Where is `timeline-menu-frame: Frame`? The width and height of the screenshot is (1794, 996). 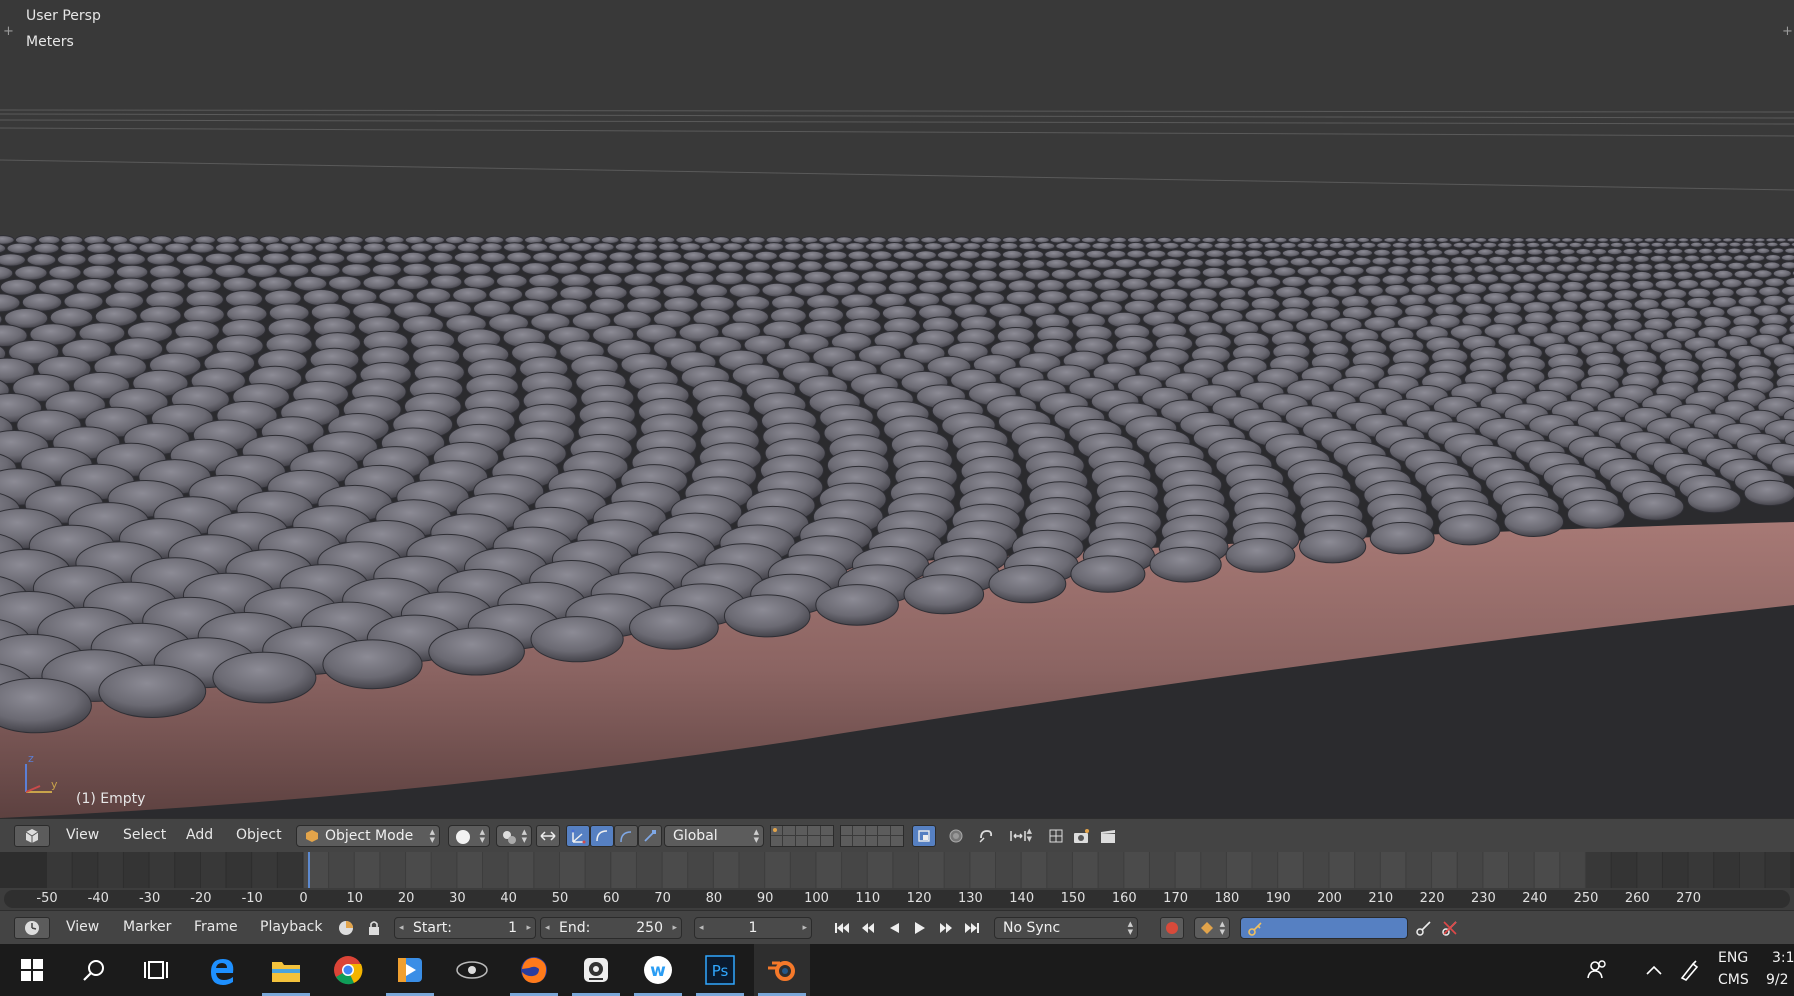
timeline-menu-frame: Frame is located at coordinates (216, 927).